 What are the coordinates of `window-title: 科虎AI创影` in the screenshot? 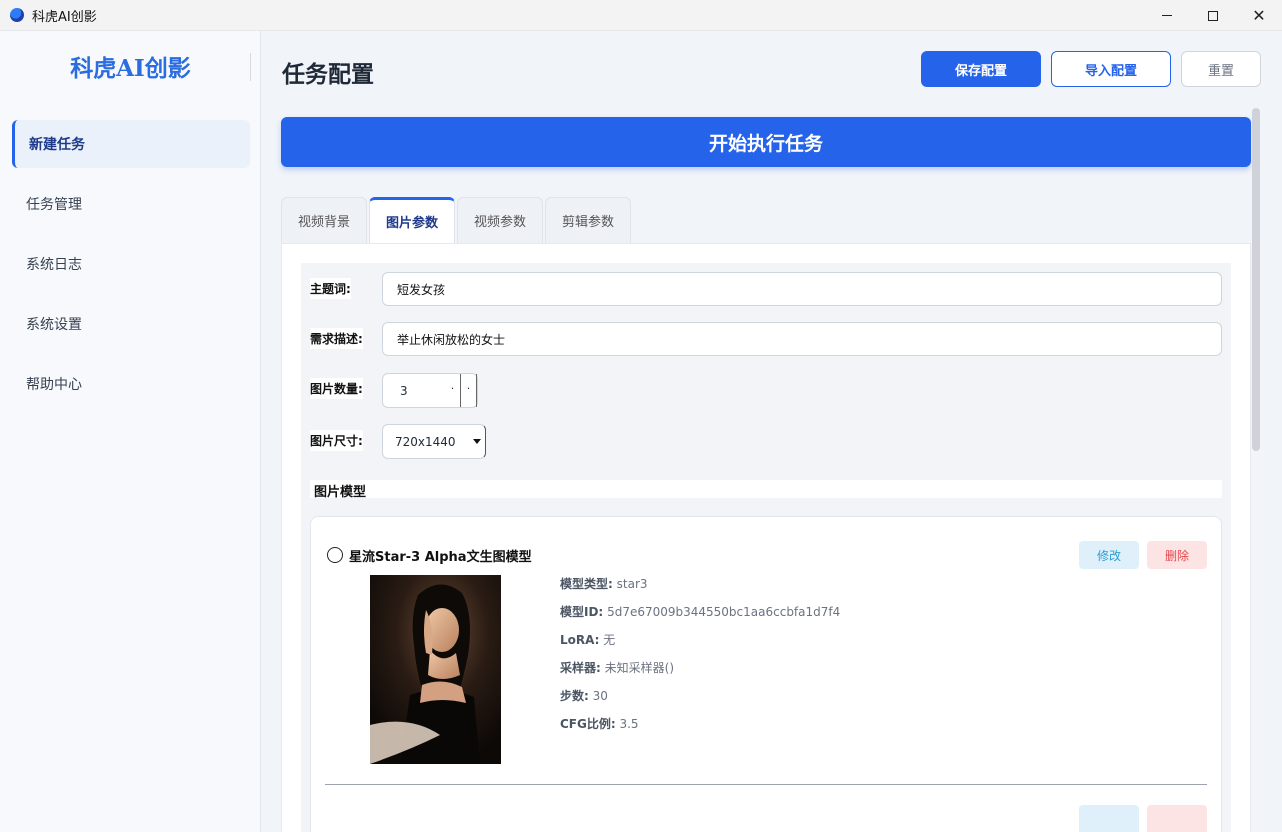 It's located at (64, 17).